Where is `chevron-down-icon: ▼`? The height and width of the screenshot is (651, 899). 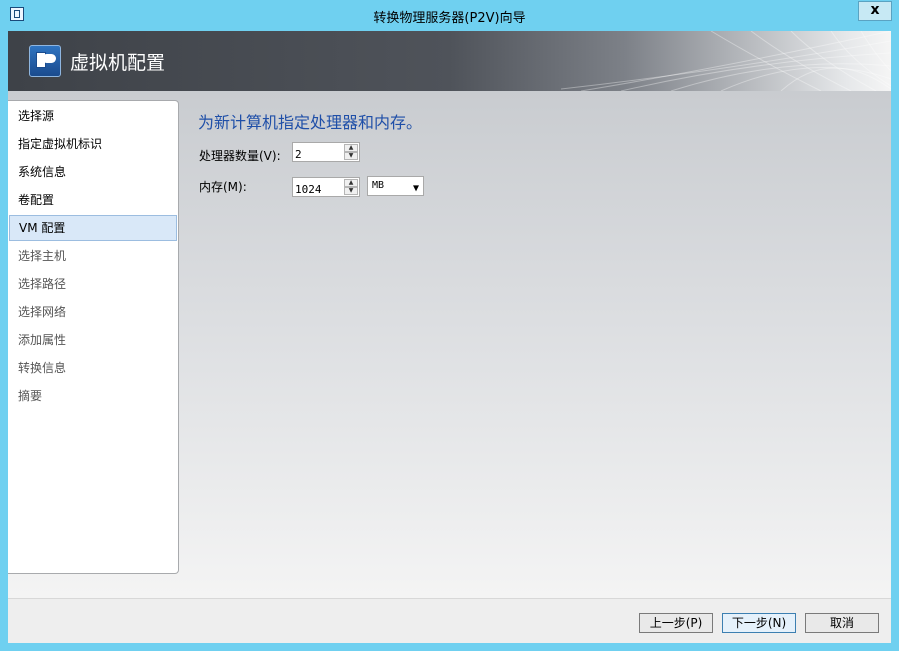 chevron-down-icon: ▼ is located at coordinates (415, 188).